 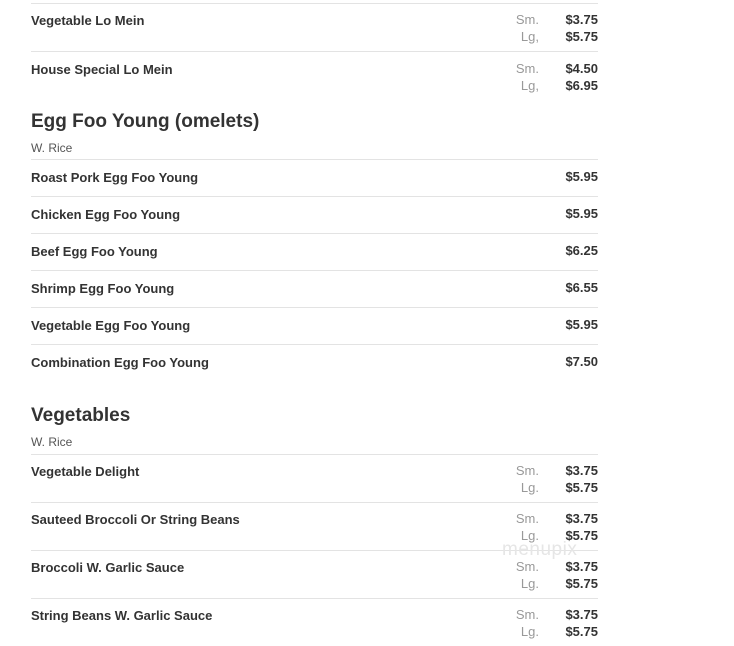 I want to click on item-prices: Sm. $4.50 Lg, $6.95, so click(x=548, y=77).